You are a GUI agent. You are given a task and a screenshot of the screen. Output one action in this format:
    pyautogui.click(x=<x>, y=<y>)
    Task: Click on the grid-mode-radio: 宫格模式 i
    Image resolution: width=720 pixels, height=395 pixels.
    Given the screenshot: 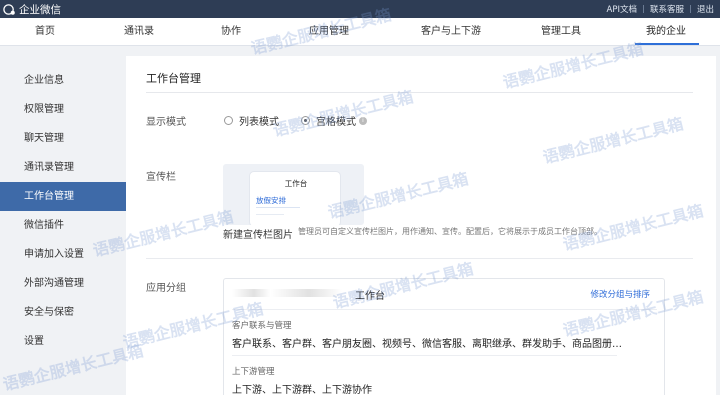 What is the action you would take?
    pyautogui.click(x=334, y=120)
    